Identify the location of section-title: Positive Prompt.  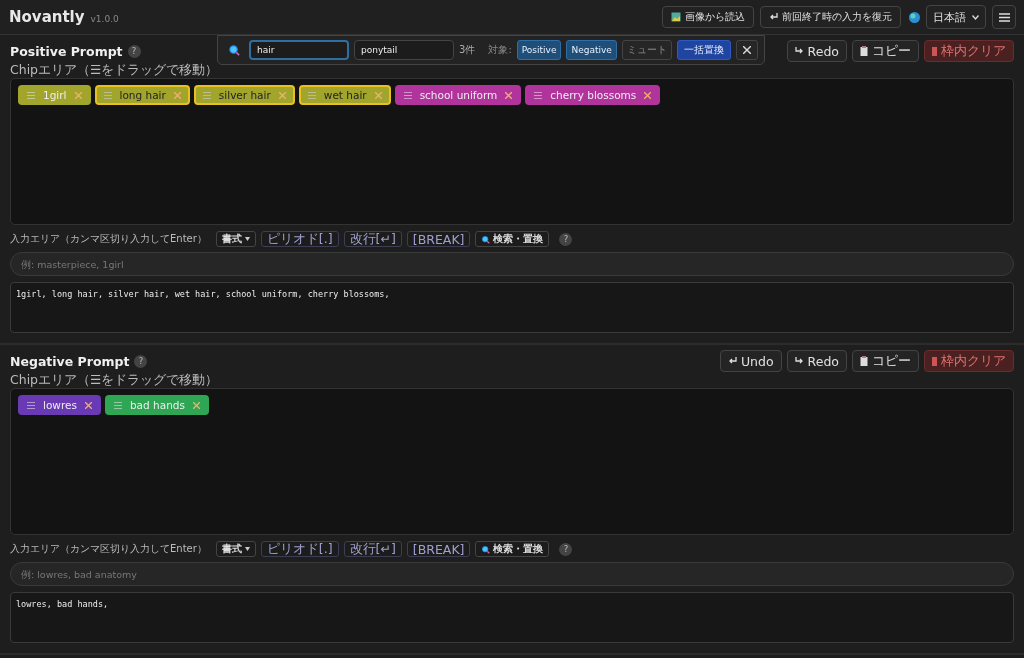
(66, 51).